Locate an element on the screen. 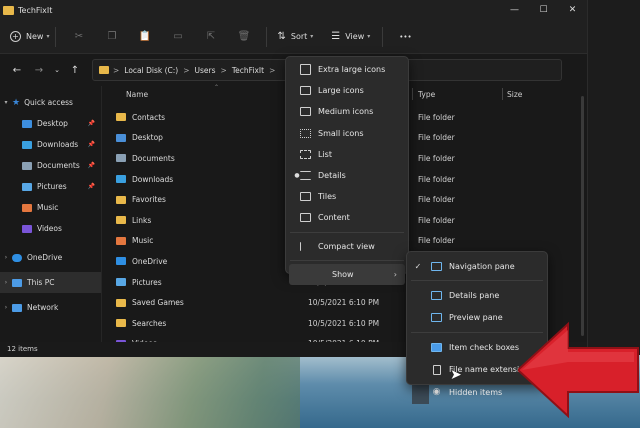  nav-label: Network is located at coordinates (43, 307).